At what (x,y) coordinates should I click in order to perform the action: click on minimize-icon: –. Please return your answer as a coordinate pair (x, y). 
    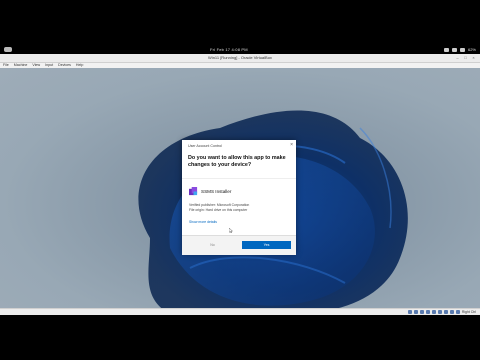
    Looking at the image, I should click on (457, 57).